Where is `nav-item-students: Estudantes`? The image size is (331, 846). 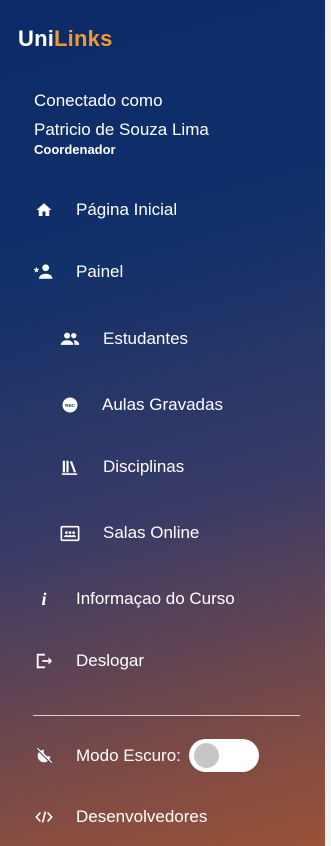
nav-item-students: Estudantes is located at coordinates (123, 339).